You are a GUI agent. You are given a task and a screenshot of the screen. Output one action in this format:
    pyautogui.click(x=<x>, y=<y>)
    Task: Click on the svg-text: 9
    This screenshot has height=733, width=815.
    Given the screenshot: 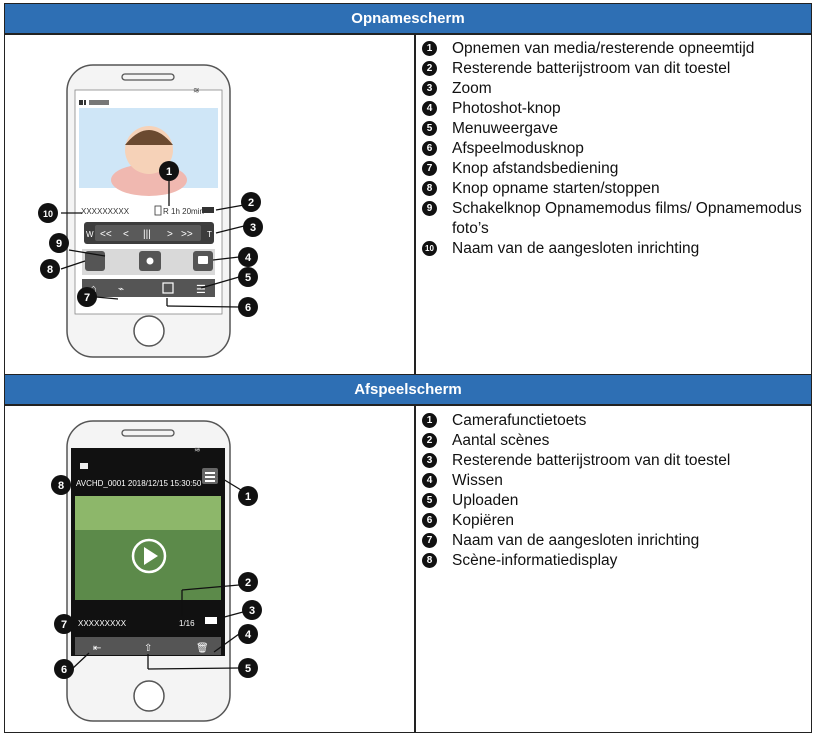 What is the action you would take?
    pyautogui.click(x=59, y=244)
    